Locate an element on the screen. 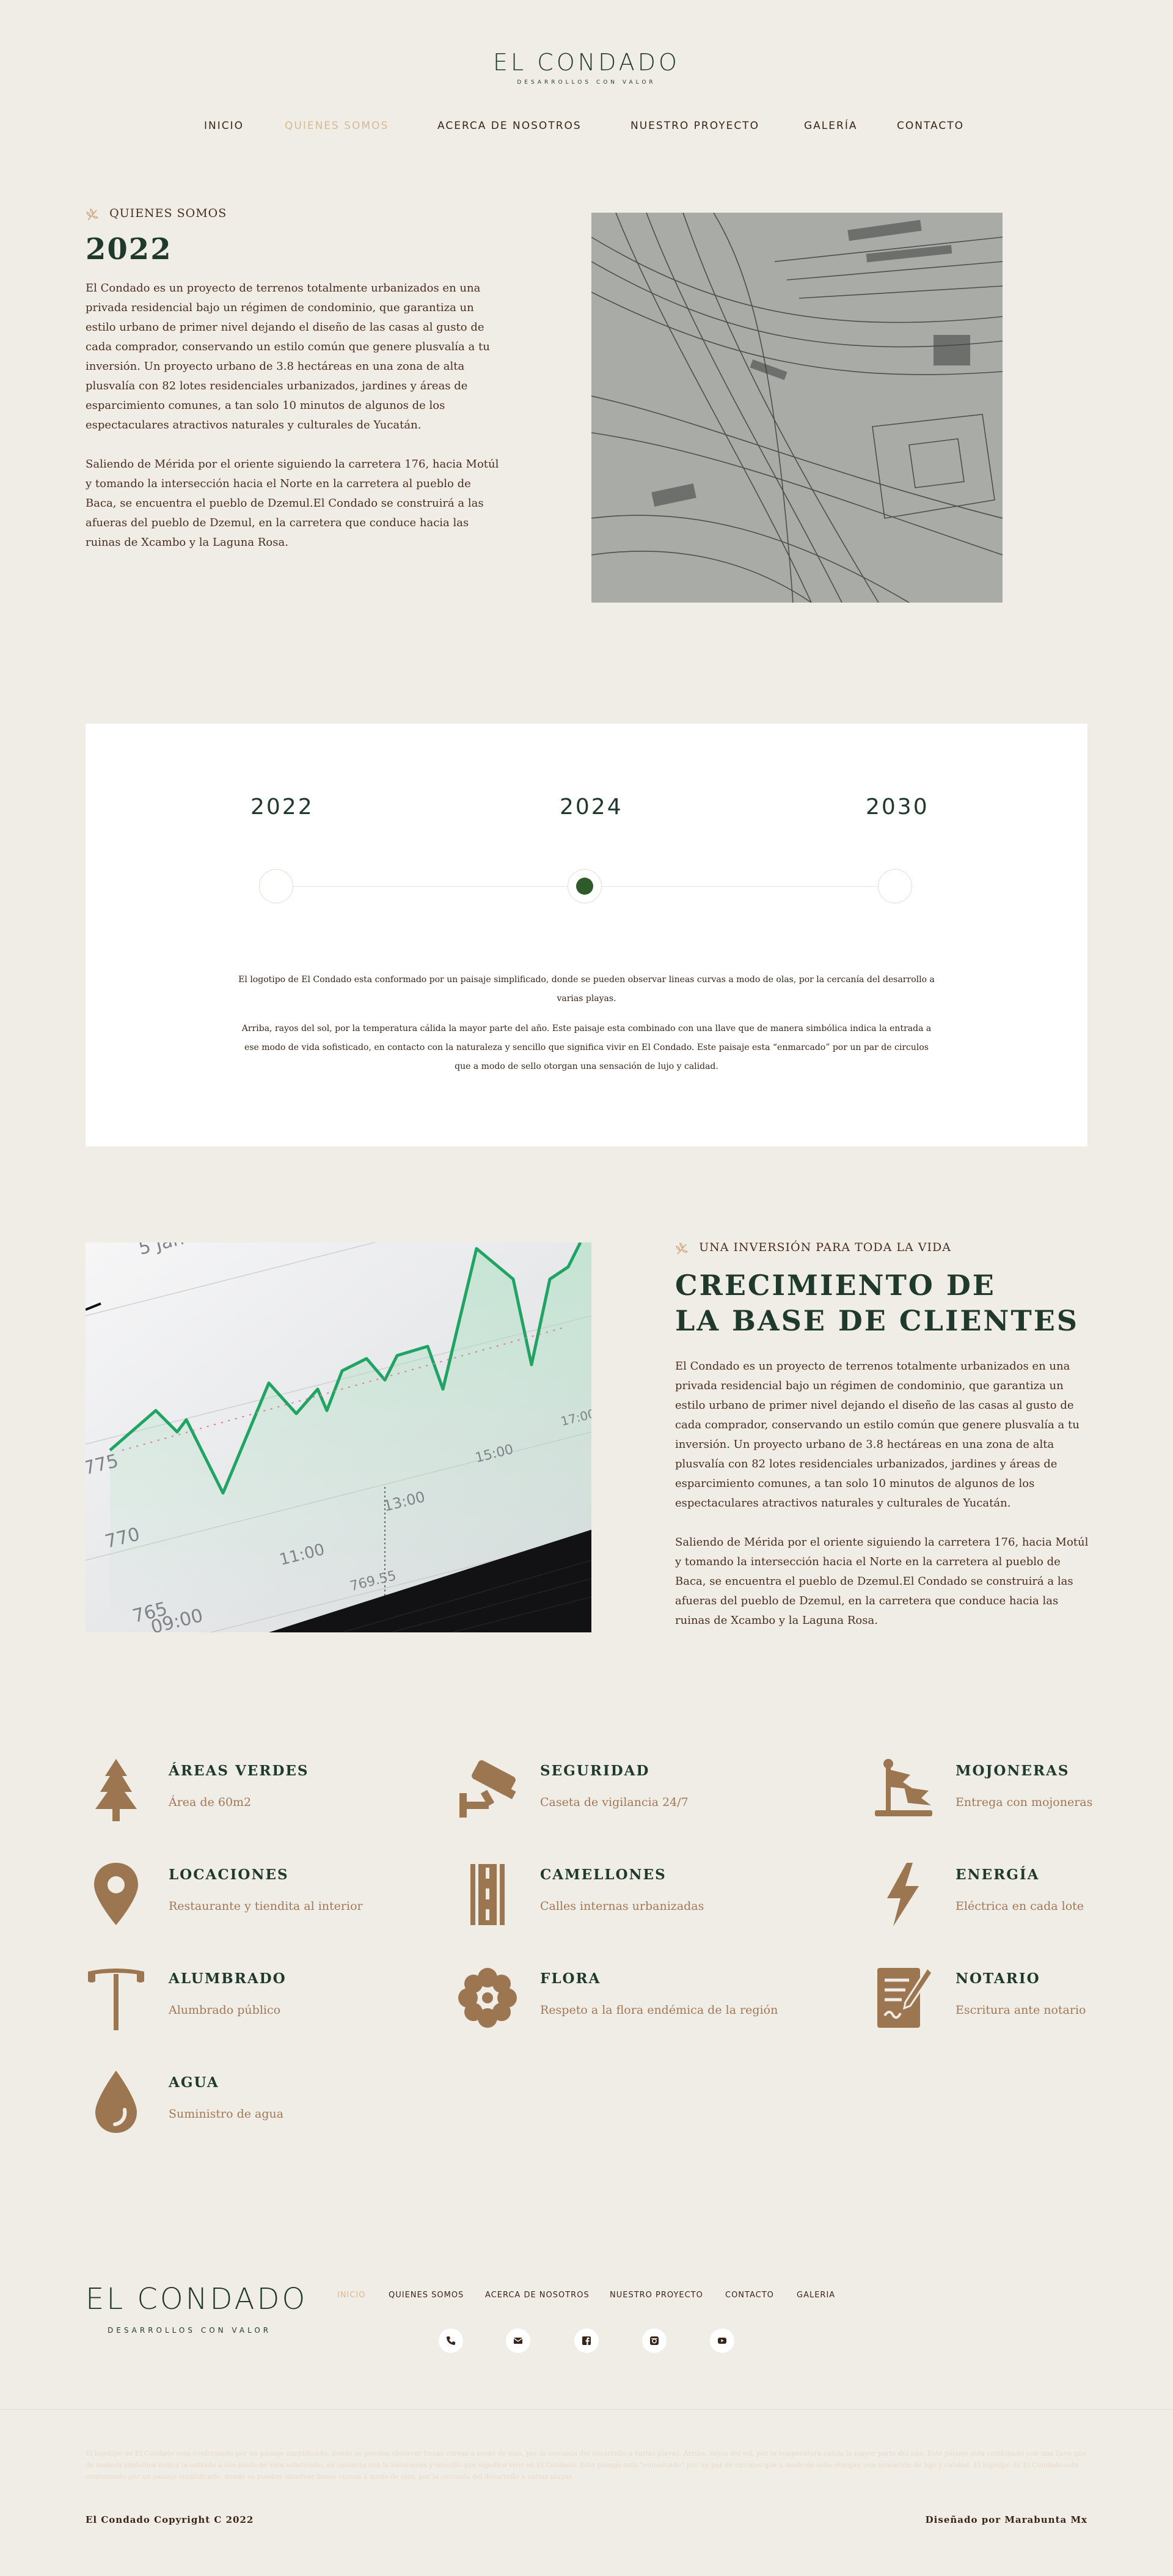 The width and height of the screenshot is (1173, 2576). amenity-subtitle: Escritura ante notario is located at coordinates (1021, 2010).